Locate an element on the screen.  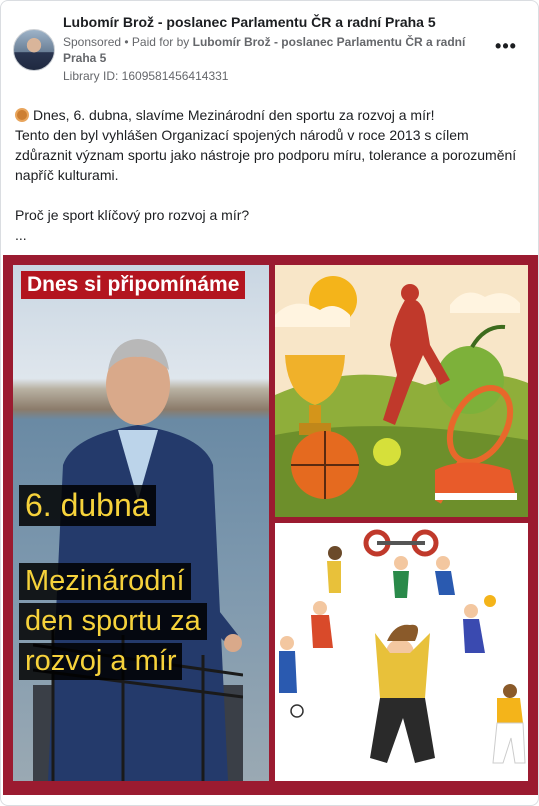
sports-illustration-top is located at coordinates (401, 391).